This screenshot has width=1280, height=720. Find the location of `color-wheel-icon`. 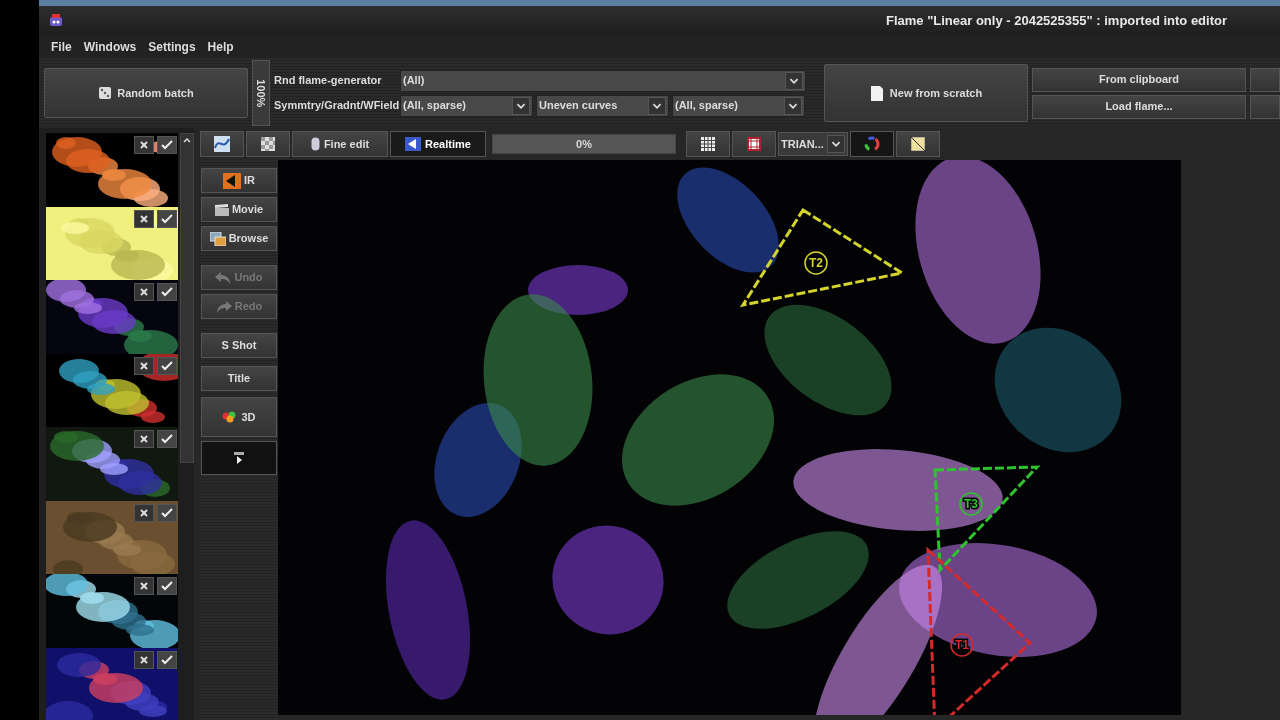

color-wheel-icon is located at coordinates (872, 144).